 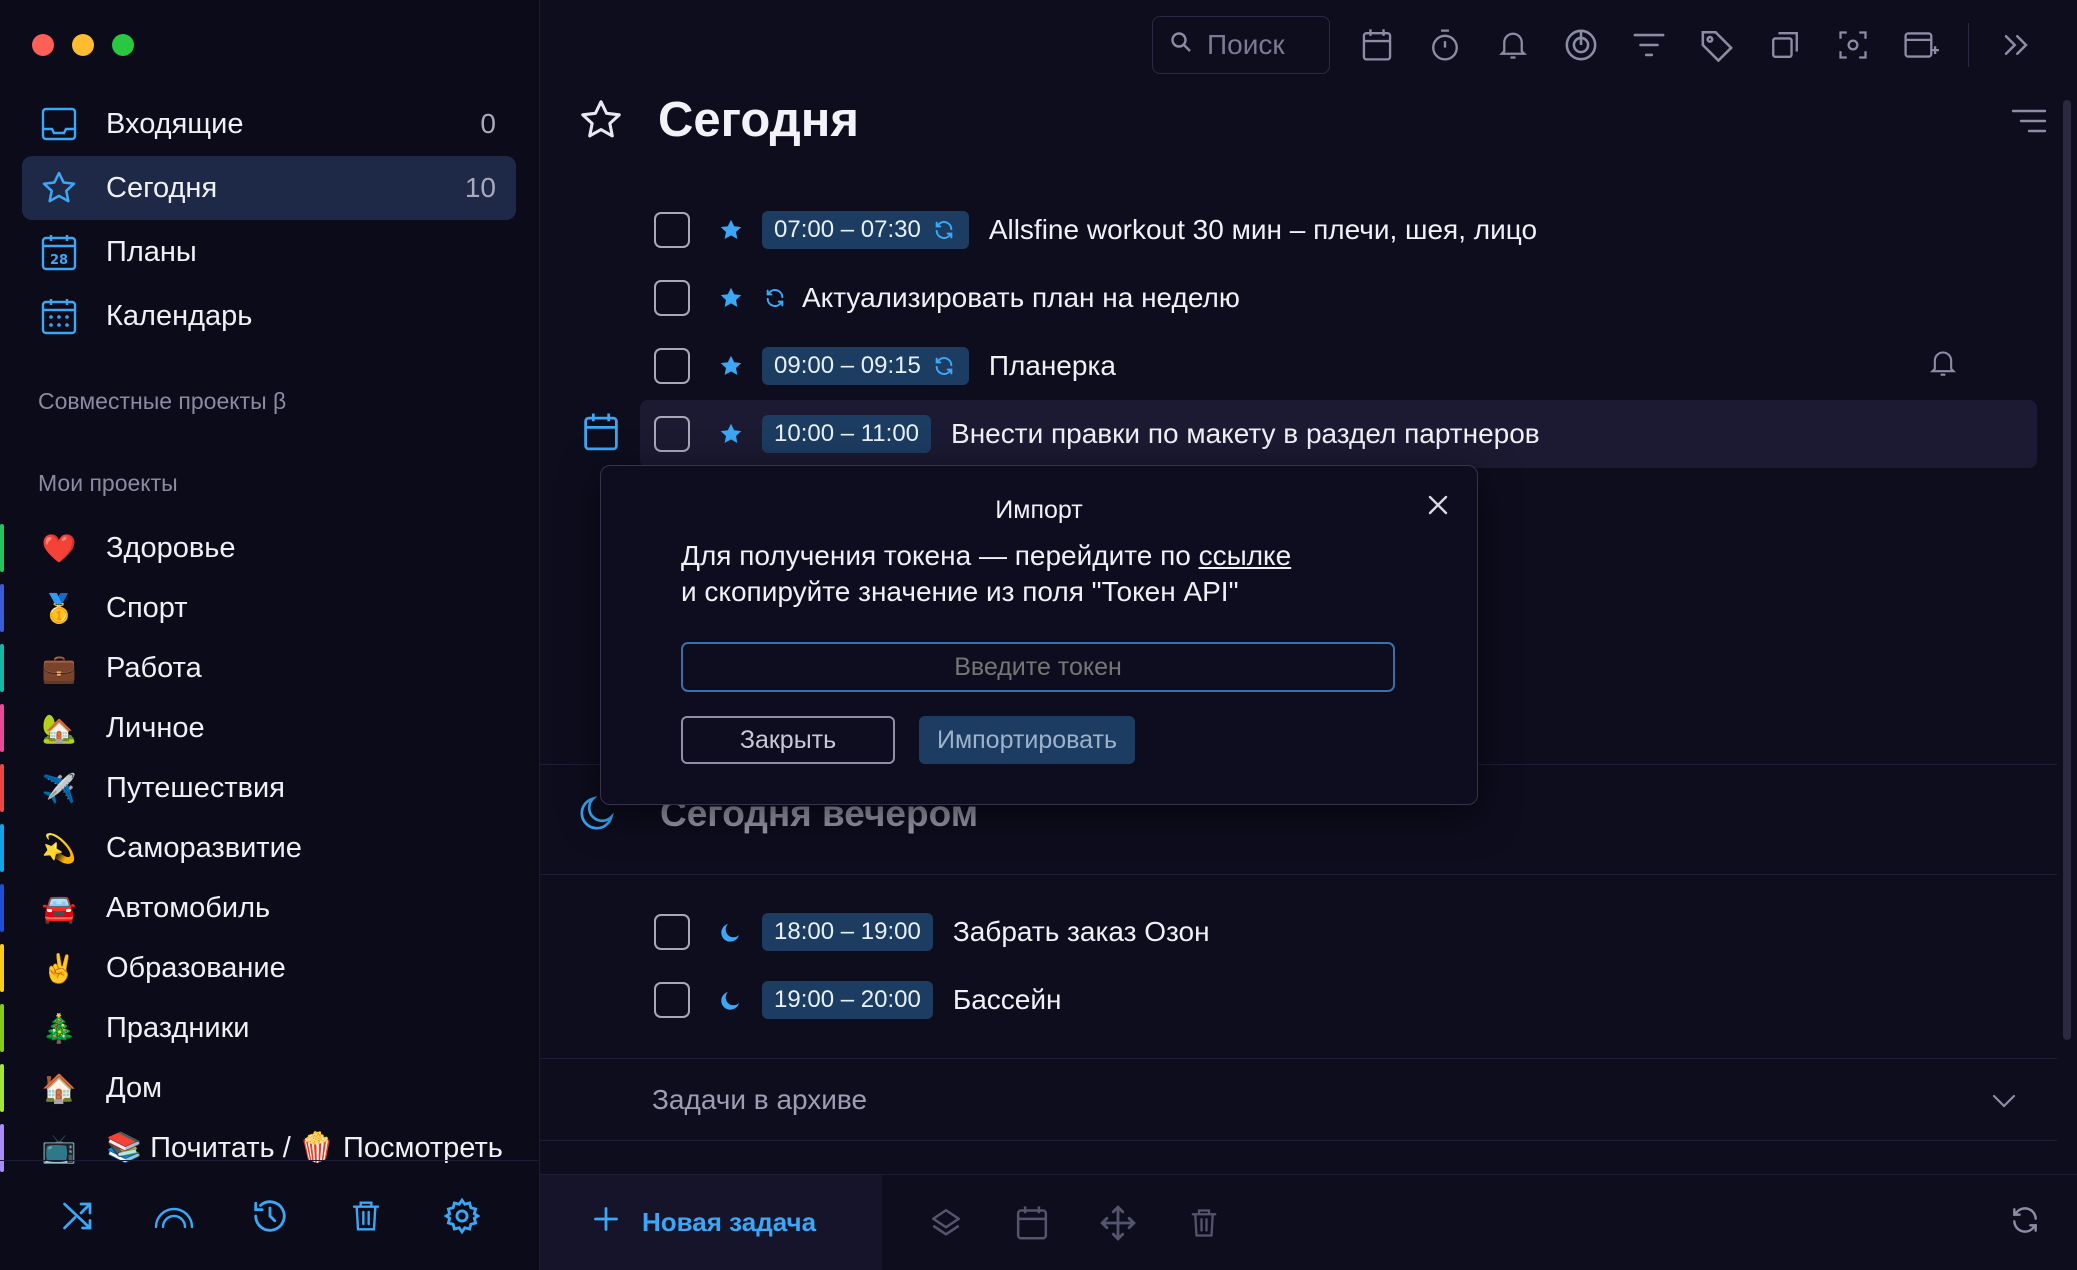 What do you see at coordinates (179, 315) in the screenshot?
I see `nav-label: Календарь` at bounding box center [179, 315].